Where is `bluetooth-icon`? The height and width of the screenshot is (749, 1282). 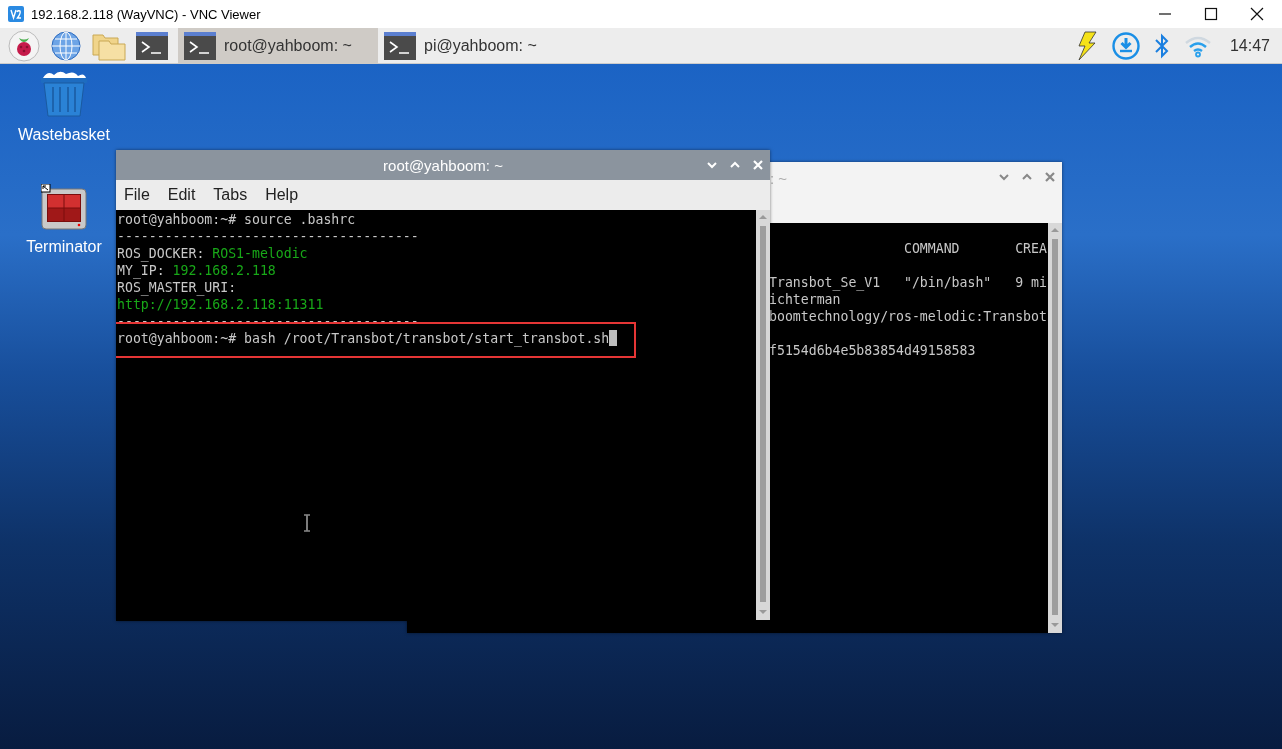 bluetooth-icon is located at coordinates (1161, 45).